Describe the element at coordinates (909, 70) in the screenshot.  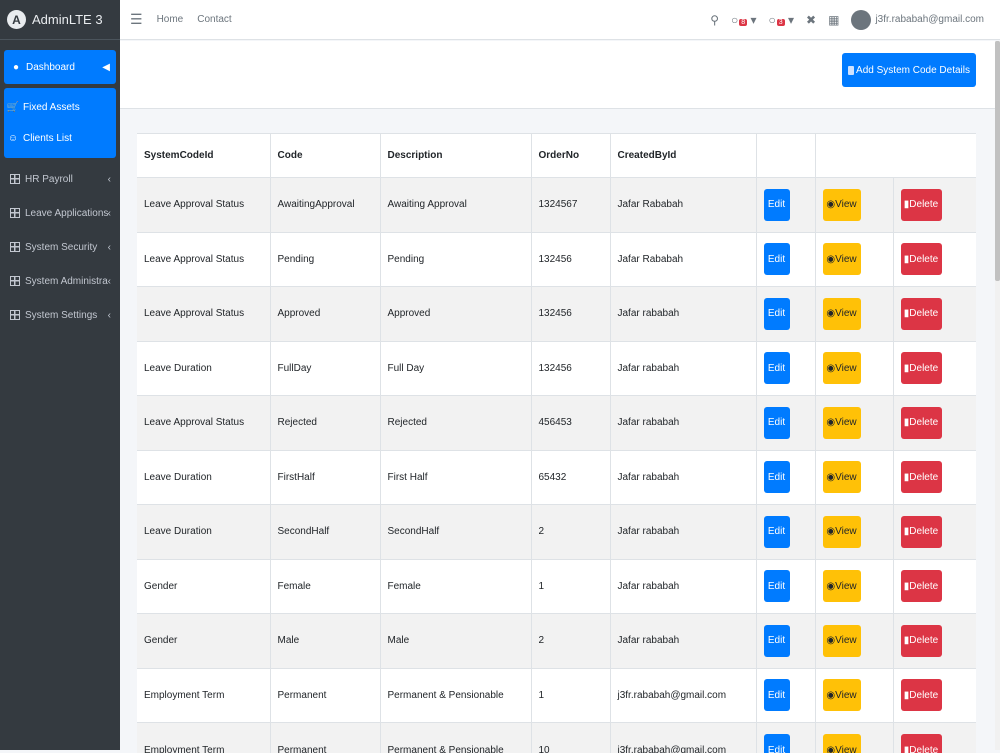
I see `add-system-code-details-button: Add System Code Details` at that location.